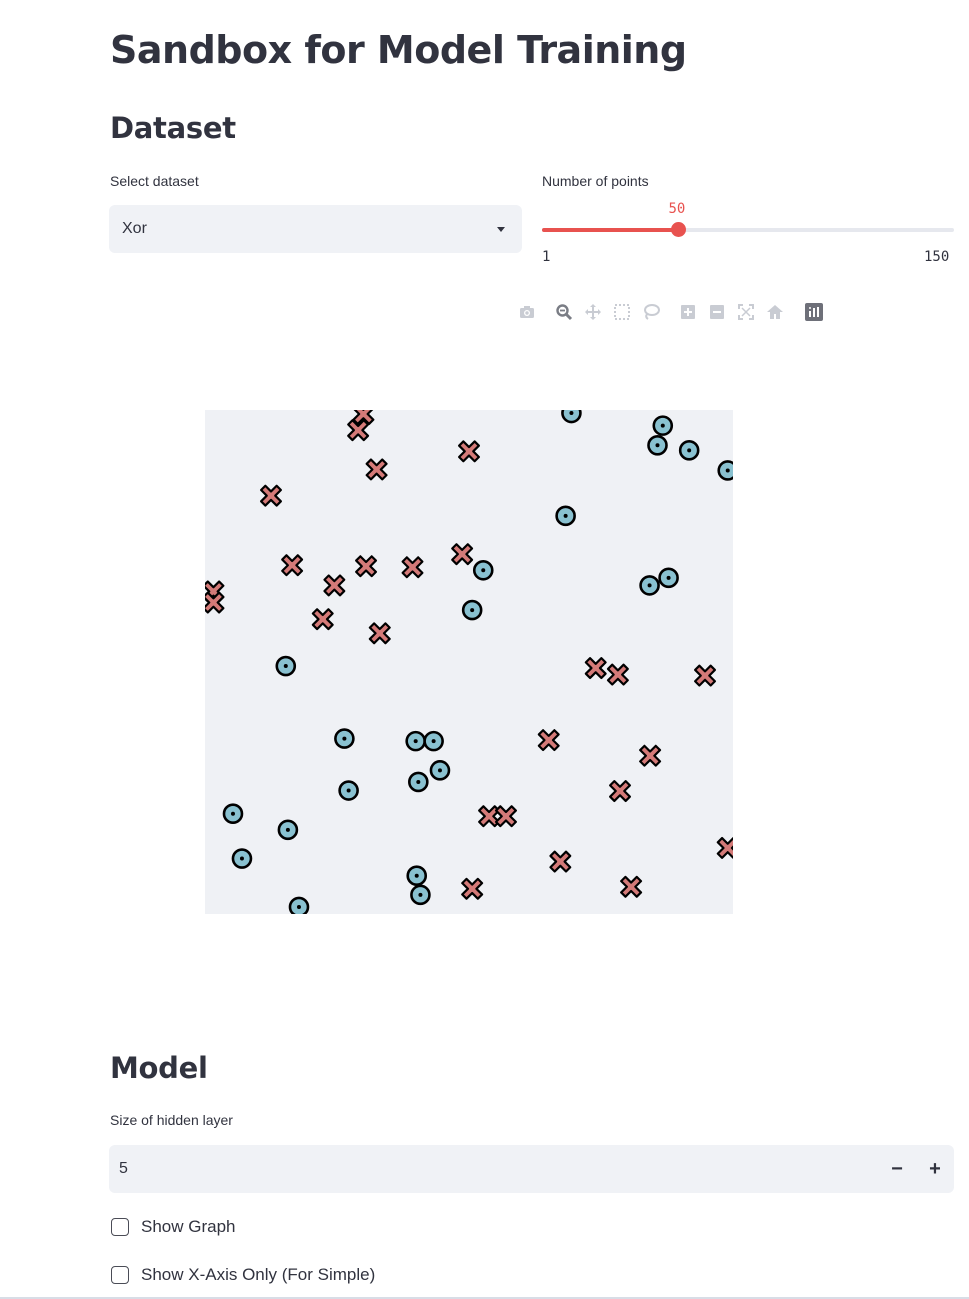 The width and height of the screenshot is (969, 1299). What do you see at coordinates (173, 128) in the screenshot?
I see `dataset-heading: Dataset` at bounding box center [173, 128].